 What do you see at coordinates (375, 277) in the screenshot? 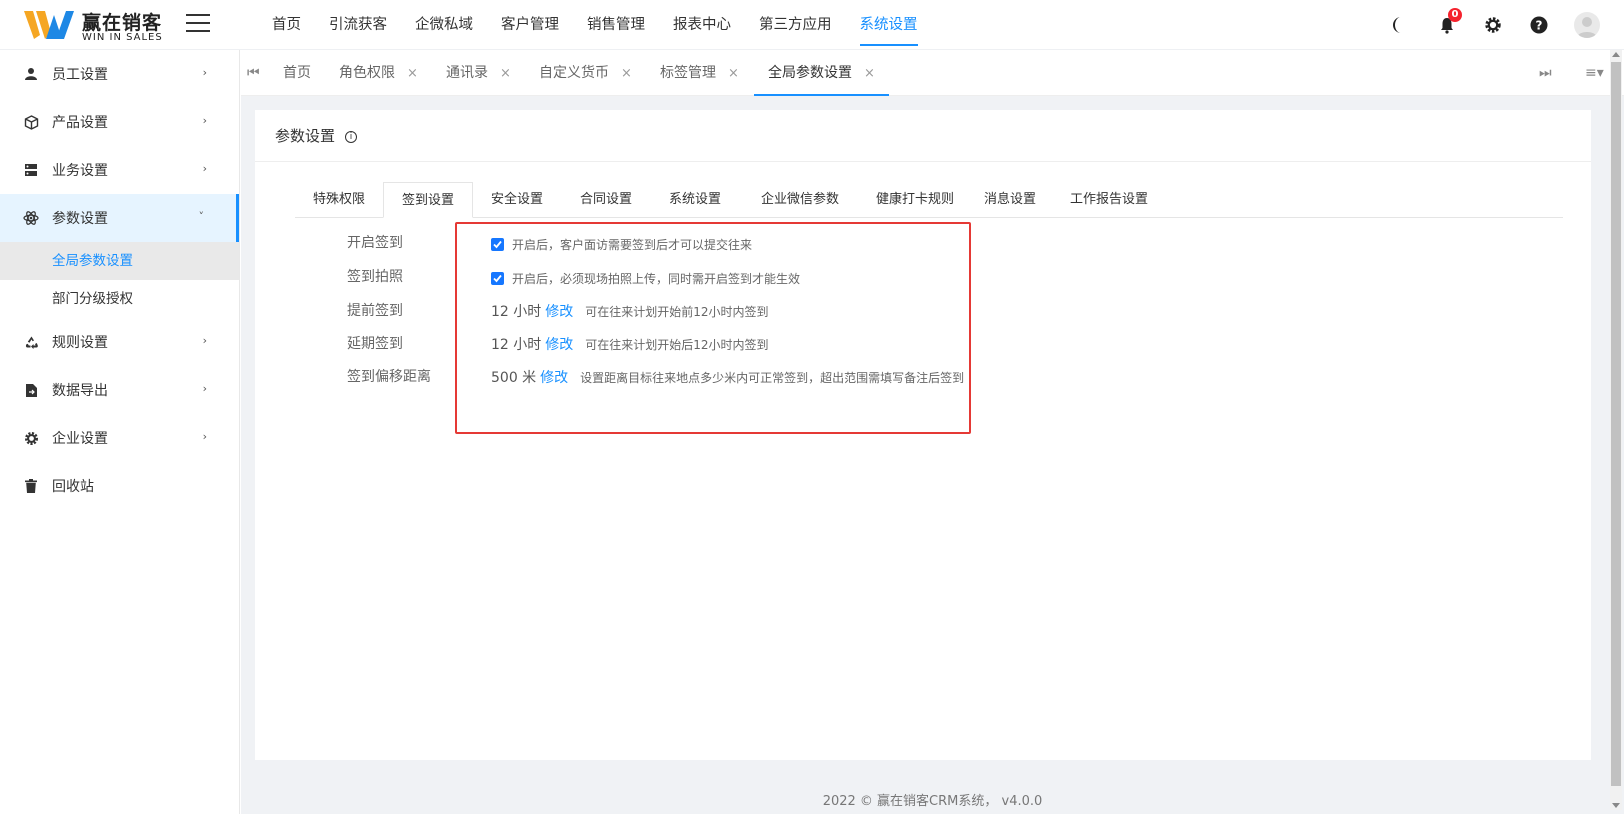
I see `setting-label-checkin-photo: 签到拍照` at bounding box center [375, 277].